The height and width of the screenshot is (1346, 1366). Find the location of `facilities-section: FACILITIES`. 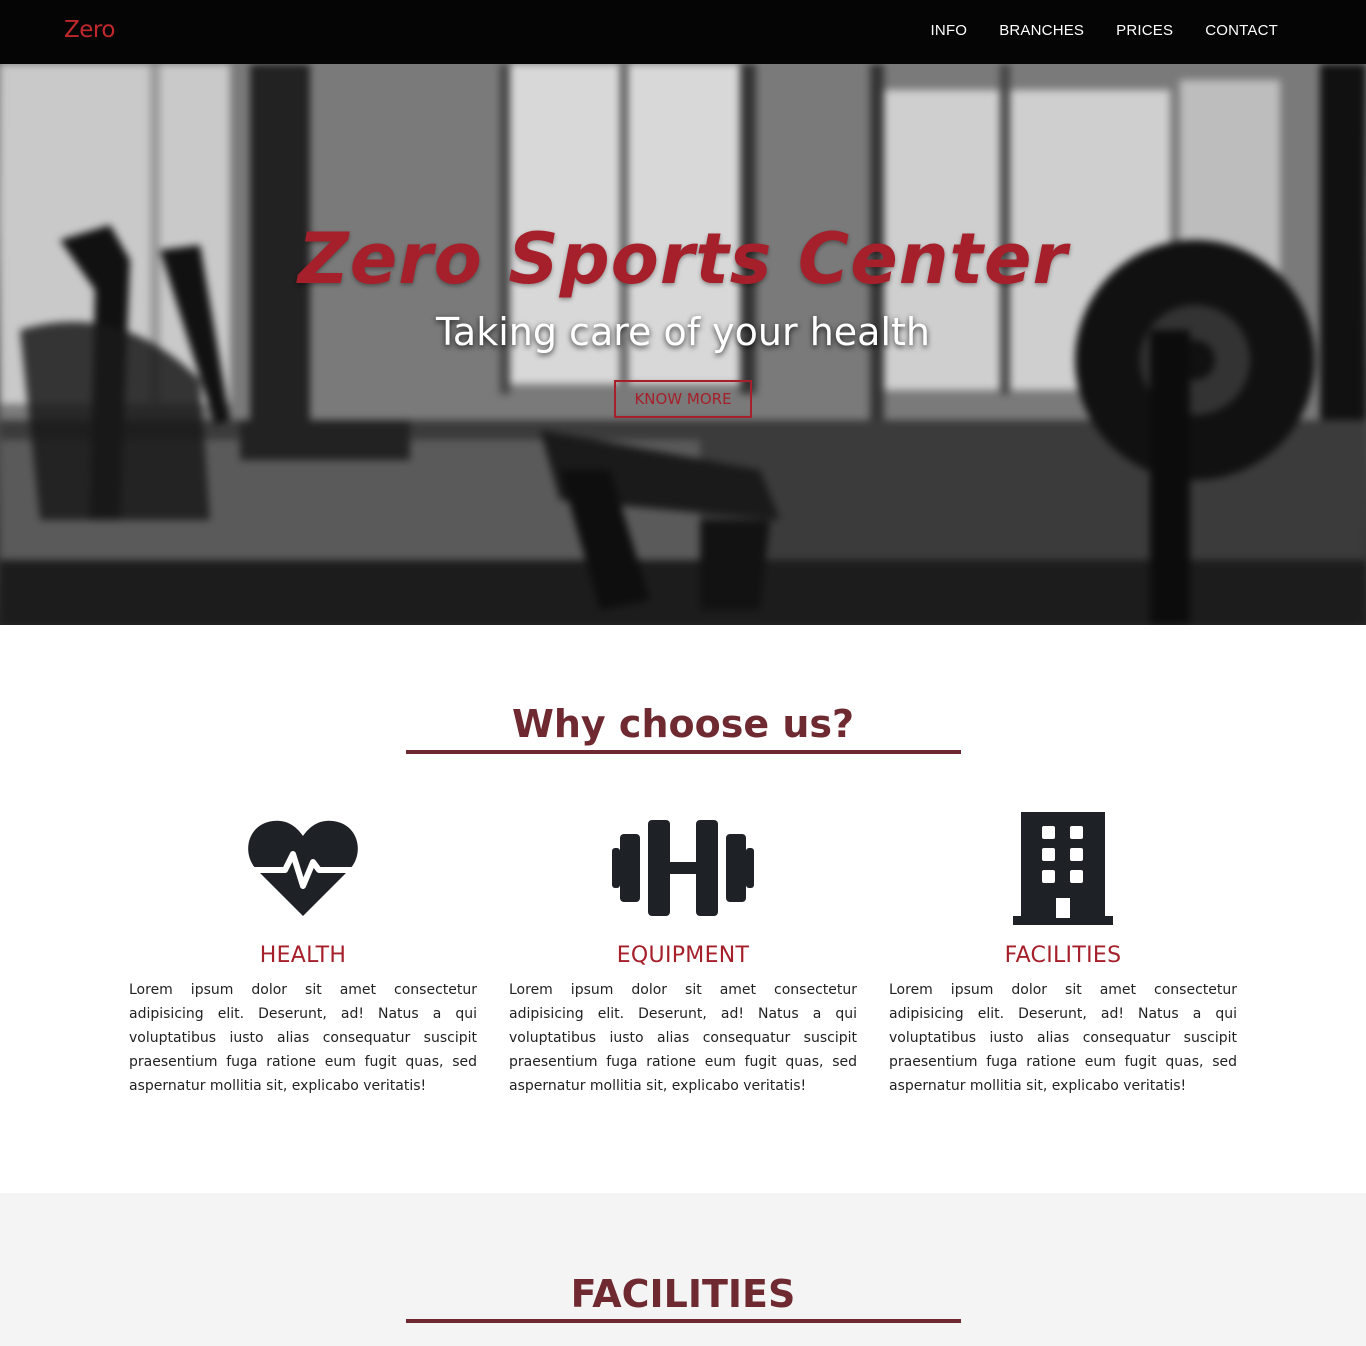

facilities-section: FACILITIES is located at coordinates (683, 1269).